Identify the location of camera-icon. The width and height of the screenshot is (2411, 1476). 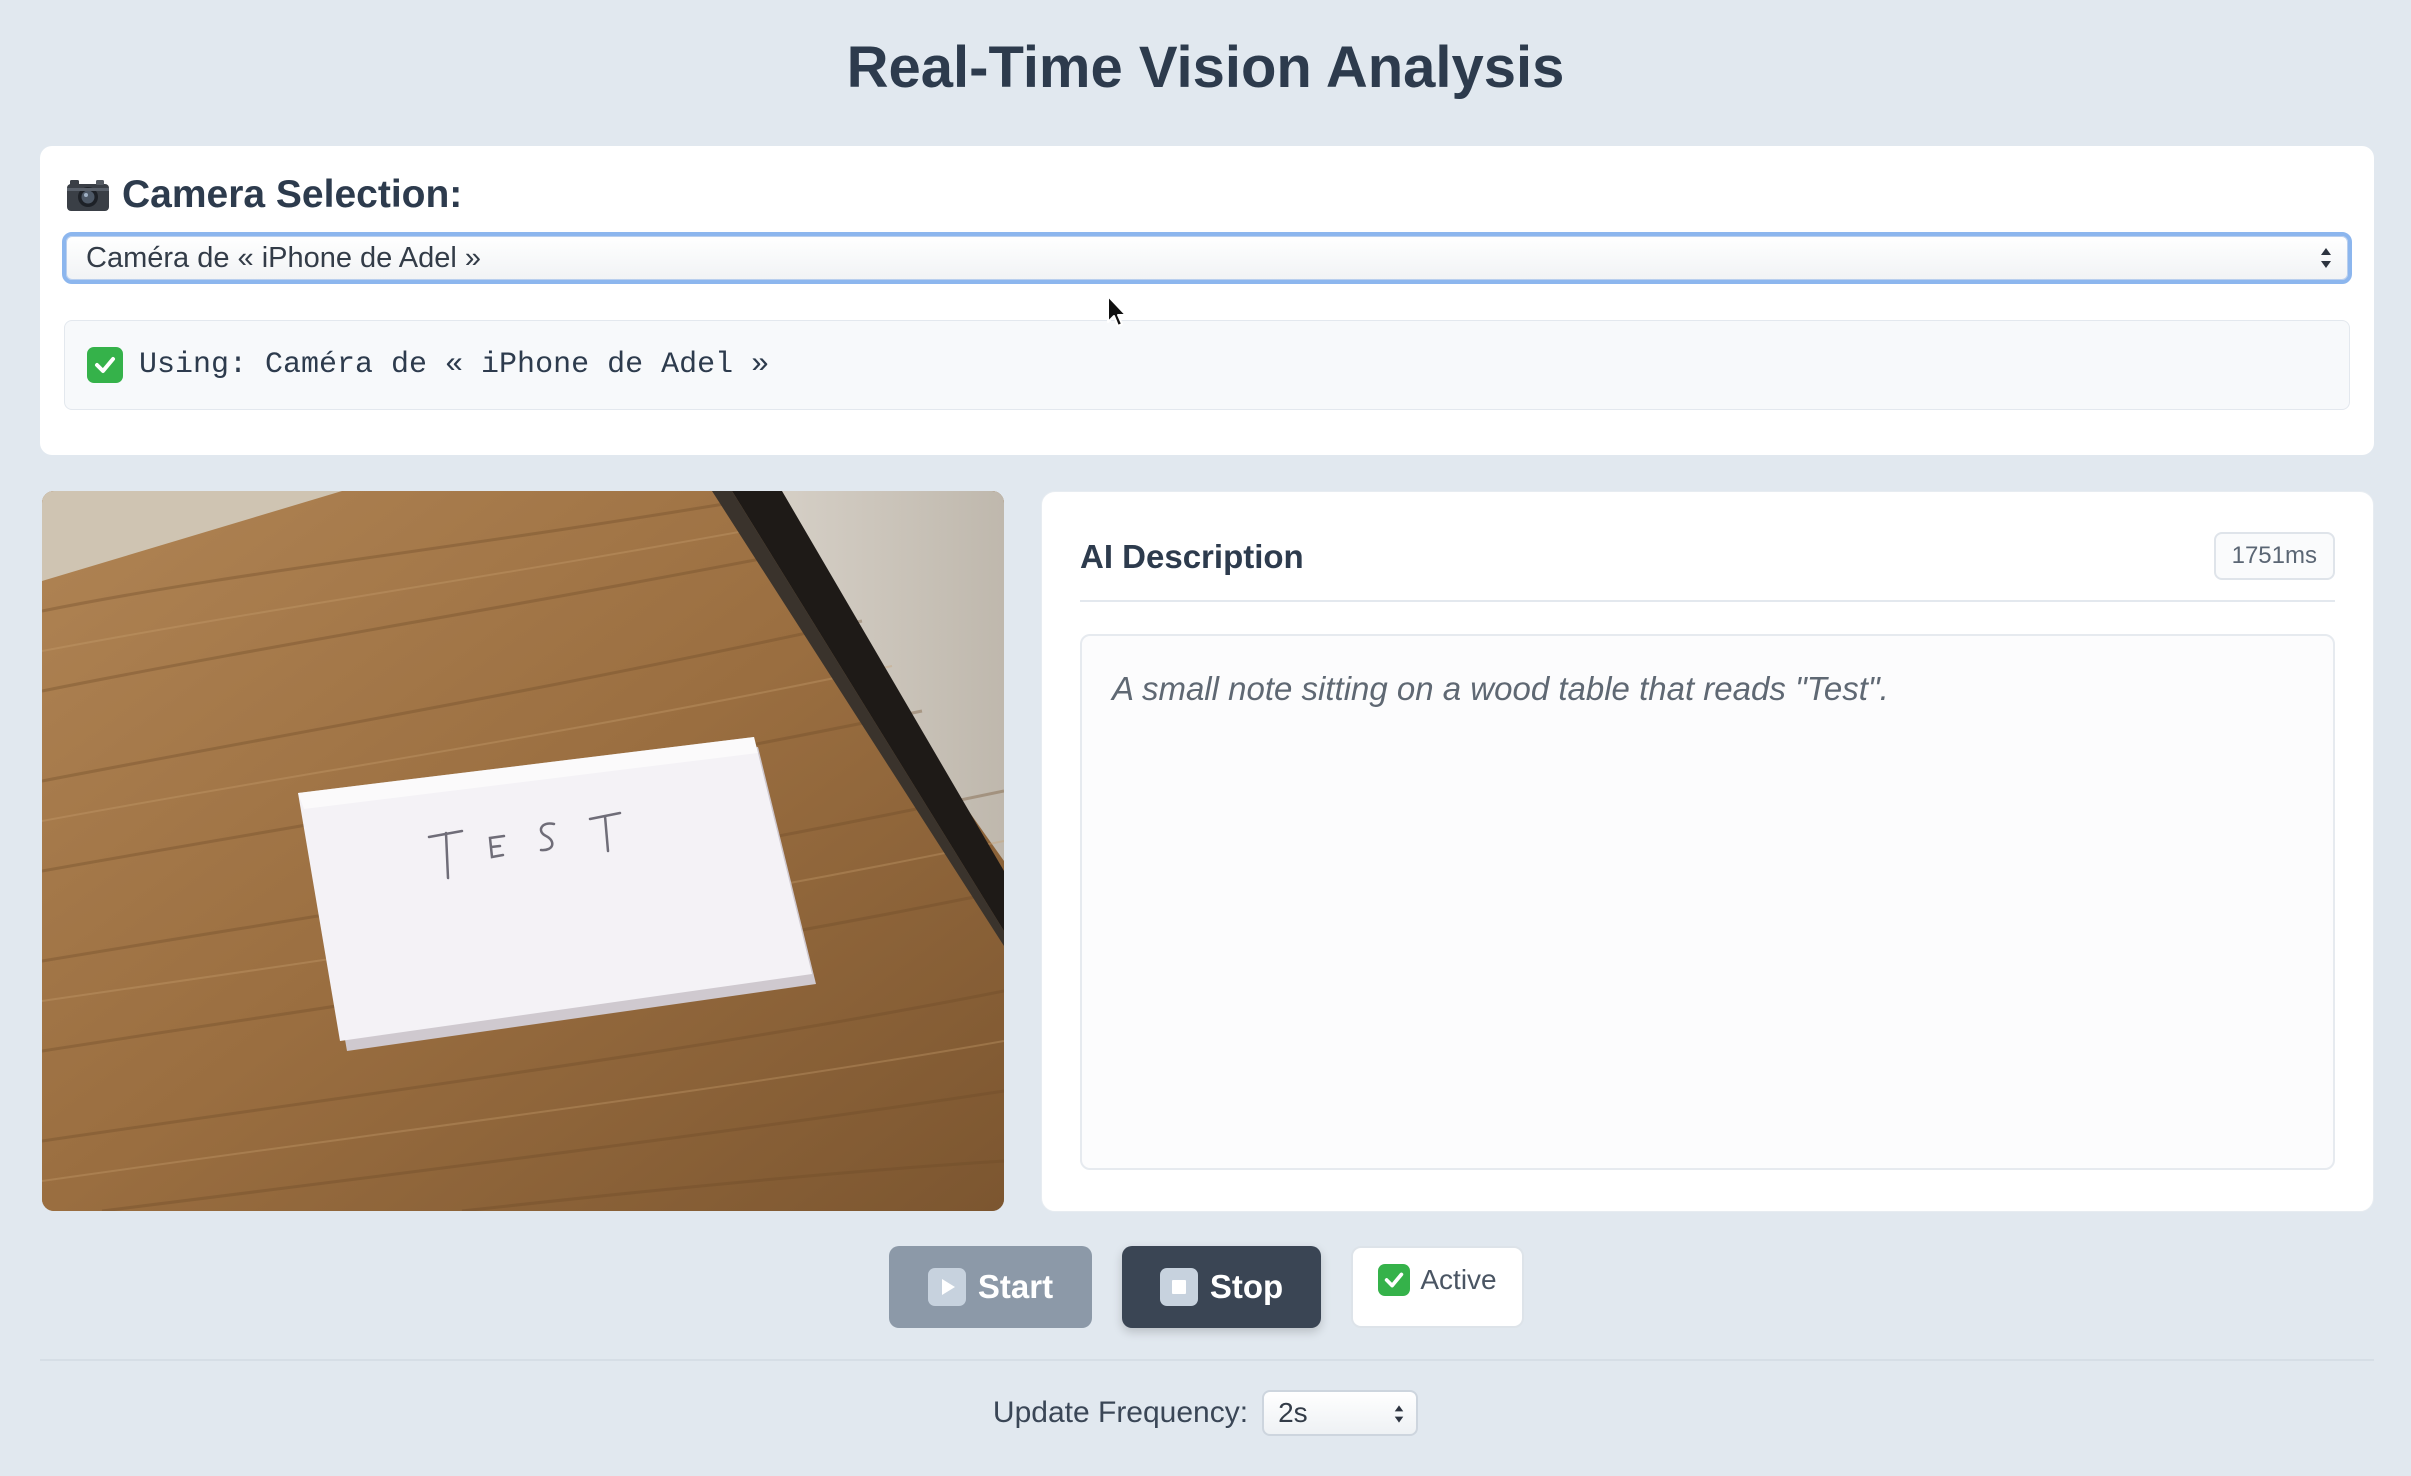
(88, 195).